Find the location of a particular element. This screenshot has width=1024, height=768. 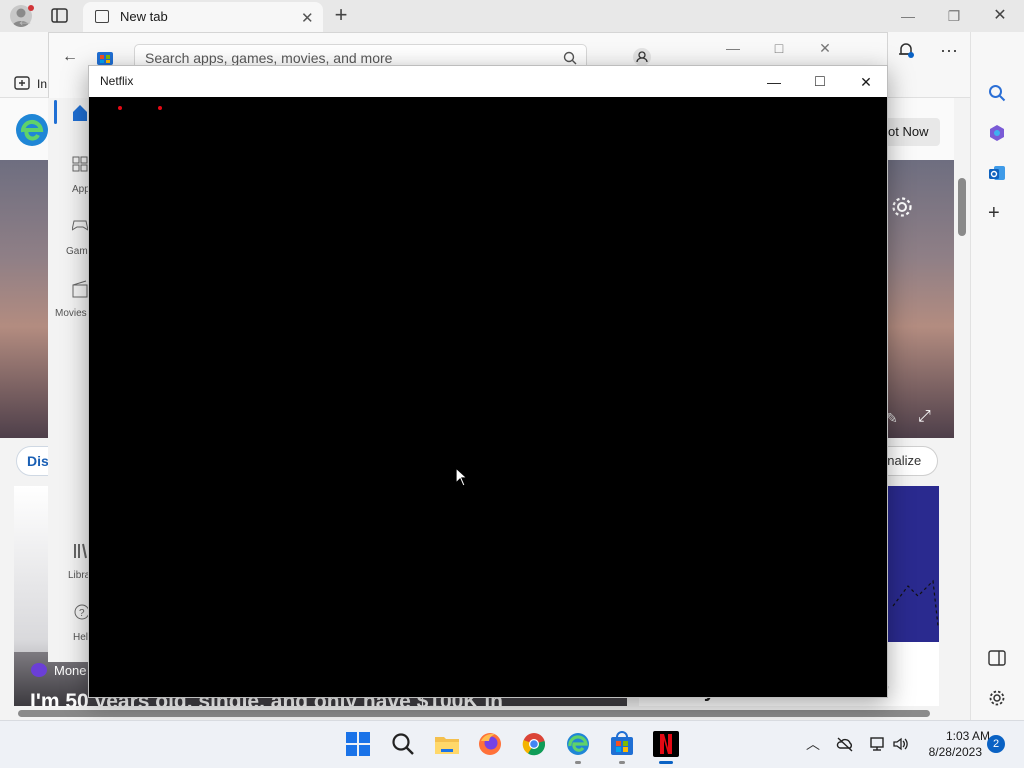

store-navigation: Apps Gam Movies Libra ? Hel is located at coordinates (71, 380).